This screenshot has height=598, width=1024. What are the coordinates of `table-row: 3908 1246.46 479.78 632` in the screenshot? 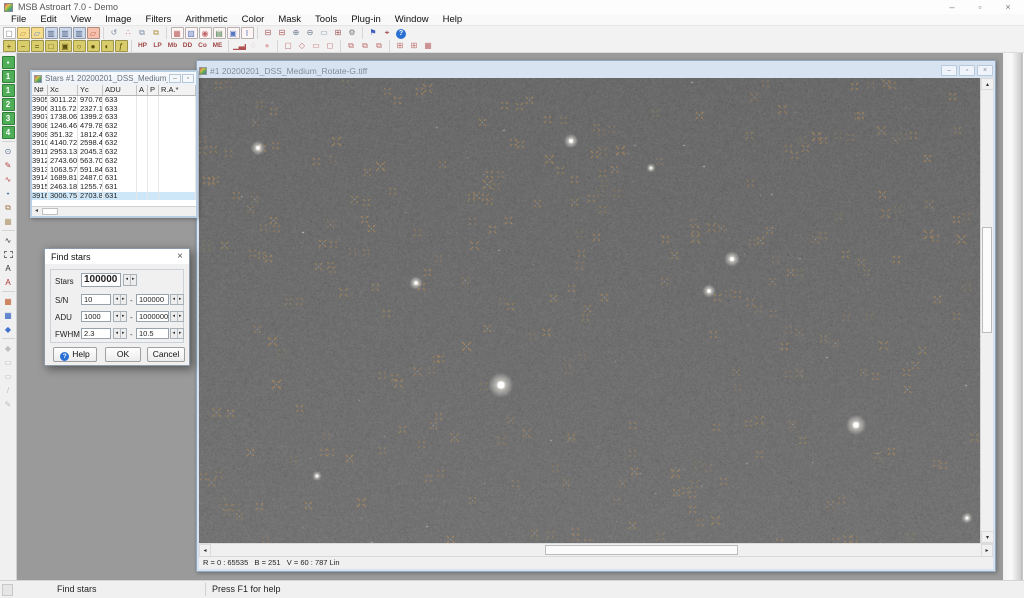 It's located at (114, 126).